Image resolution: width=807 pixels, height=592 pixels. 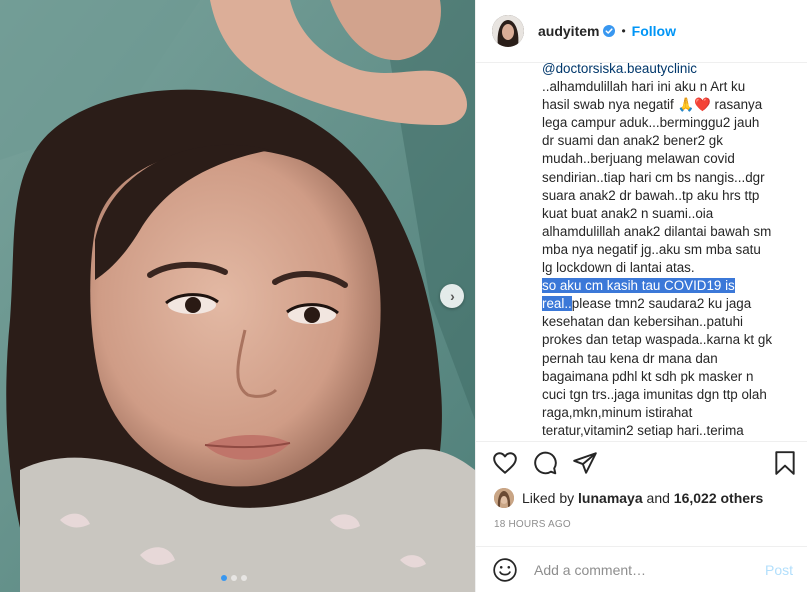 What do you see at coordinates (619, 69) in the screenshot?
I see `mention-link: @doctorsiska.beautyclinic` at bounding box center [619, 69].